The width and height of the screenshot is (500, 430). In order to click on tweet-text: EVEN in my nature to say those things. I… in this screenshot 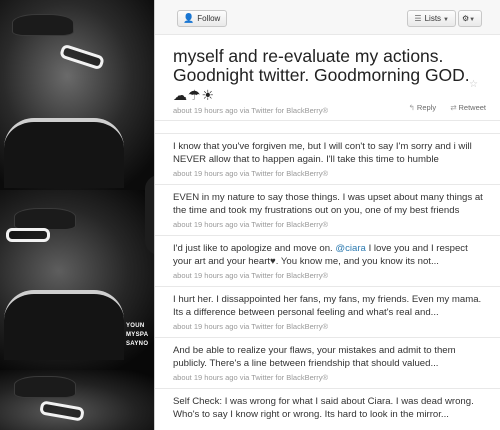, I will do `click(328, 204)`.